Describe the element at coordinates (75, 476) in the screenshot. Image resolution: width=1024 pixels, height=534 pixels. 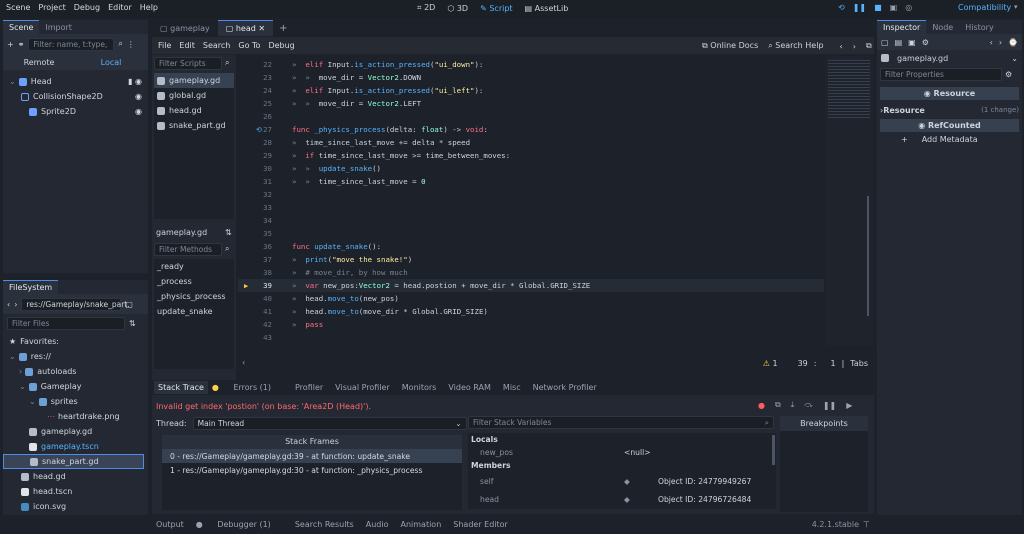
I see `file-item-head-gd: head.gd` at that location.